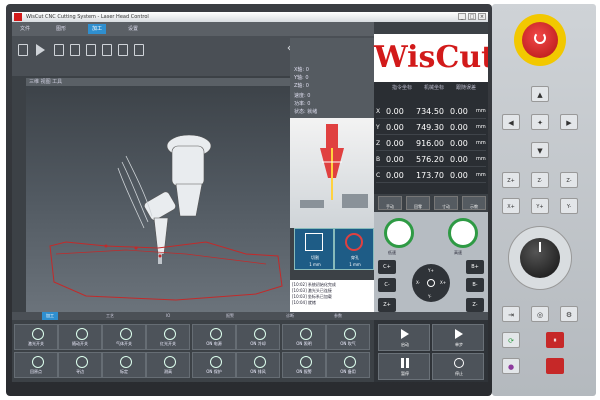 This screenshot has height=400, width=600. What do you see at coordinates (540, 314) in the screenshot?
I see `hw-target-key: ◎` at bounding box center [540, 314].